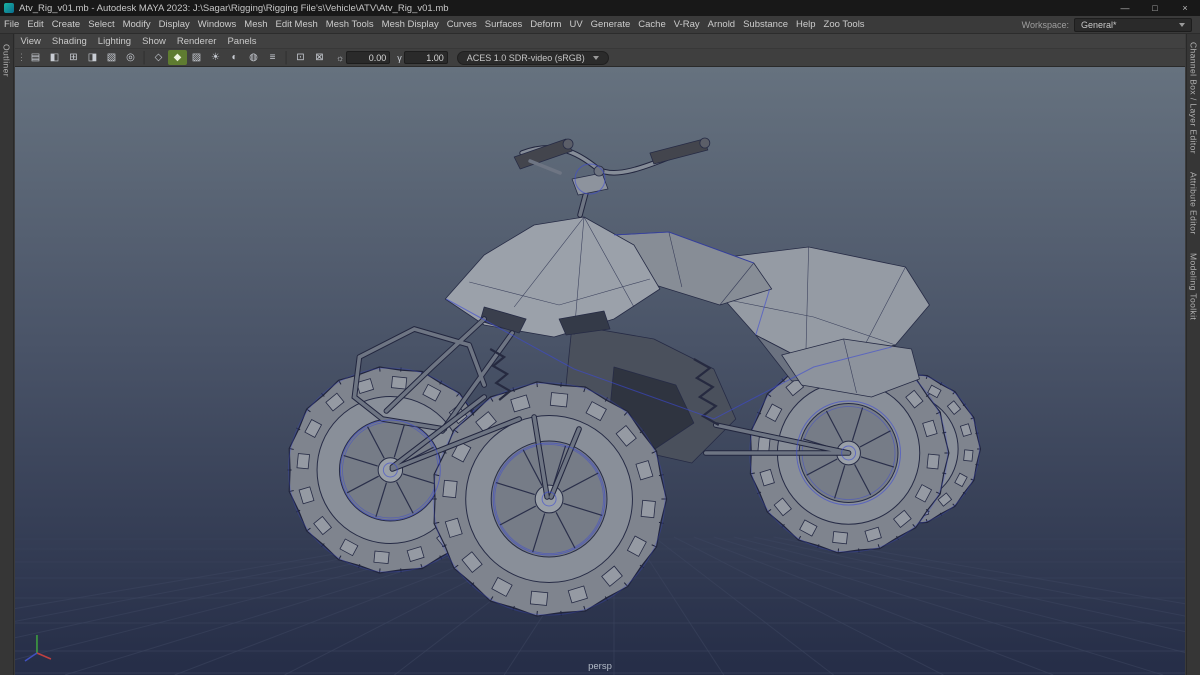 The width and height of the screenshot is (1200, 675). What do you see at coordinates (177, 57) in the screenshot?
I see `shaded-mode-icon: ◆` at bounding box center [177, 57].